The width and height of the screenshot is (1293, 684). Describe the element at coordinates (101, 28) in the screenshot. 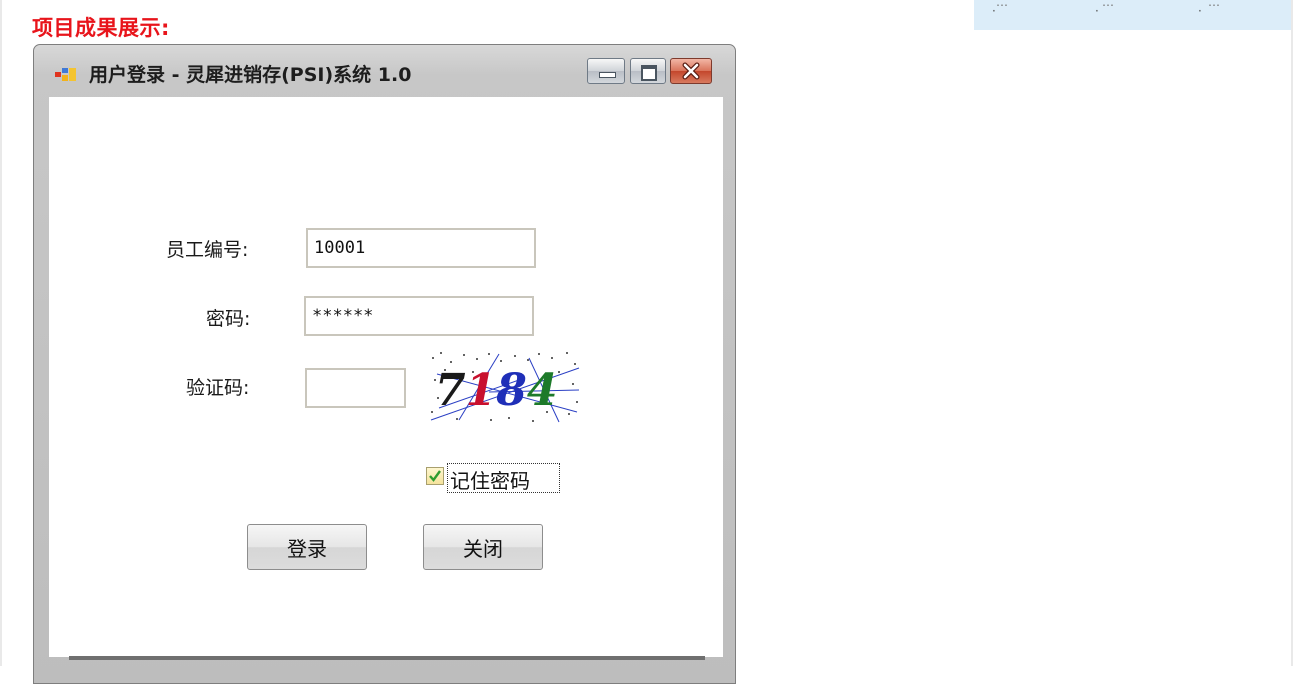

I see `section-title: 项目成果展示:` at that location.